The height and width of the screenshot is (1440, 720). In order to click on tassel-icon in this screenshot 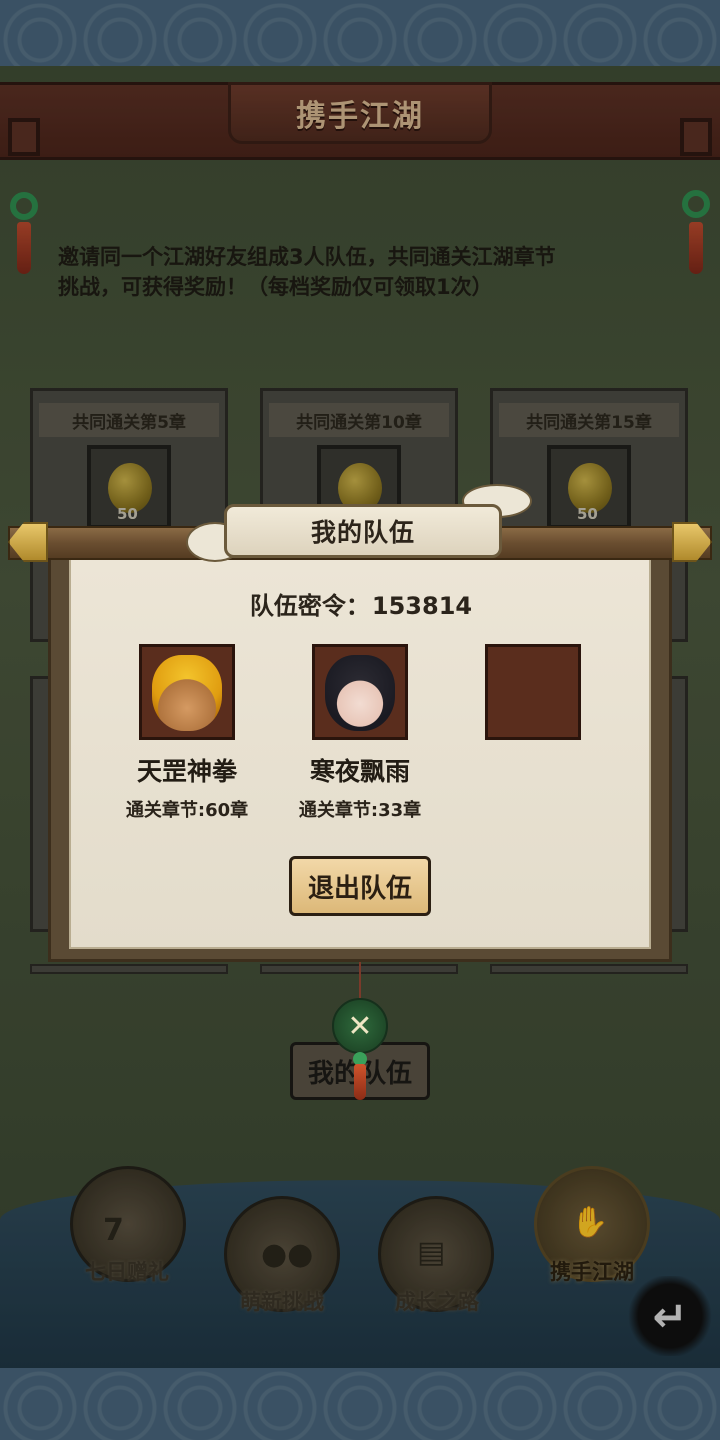, I will do `click(360, 1082)`.